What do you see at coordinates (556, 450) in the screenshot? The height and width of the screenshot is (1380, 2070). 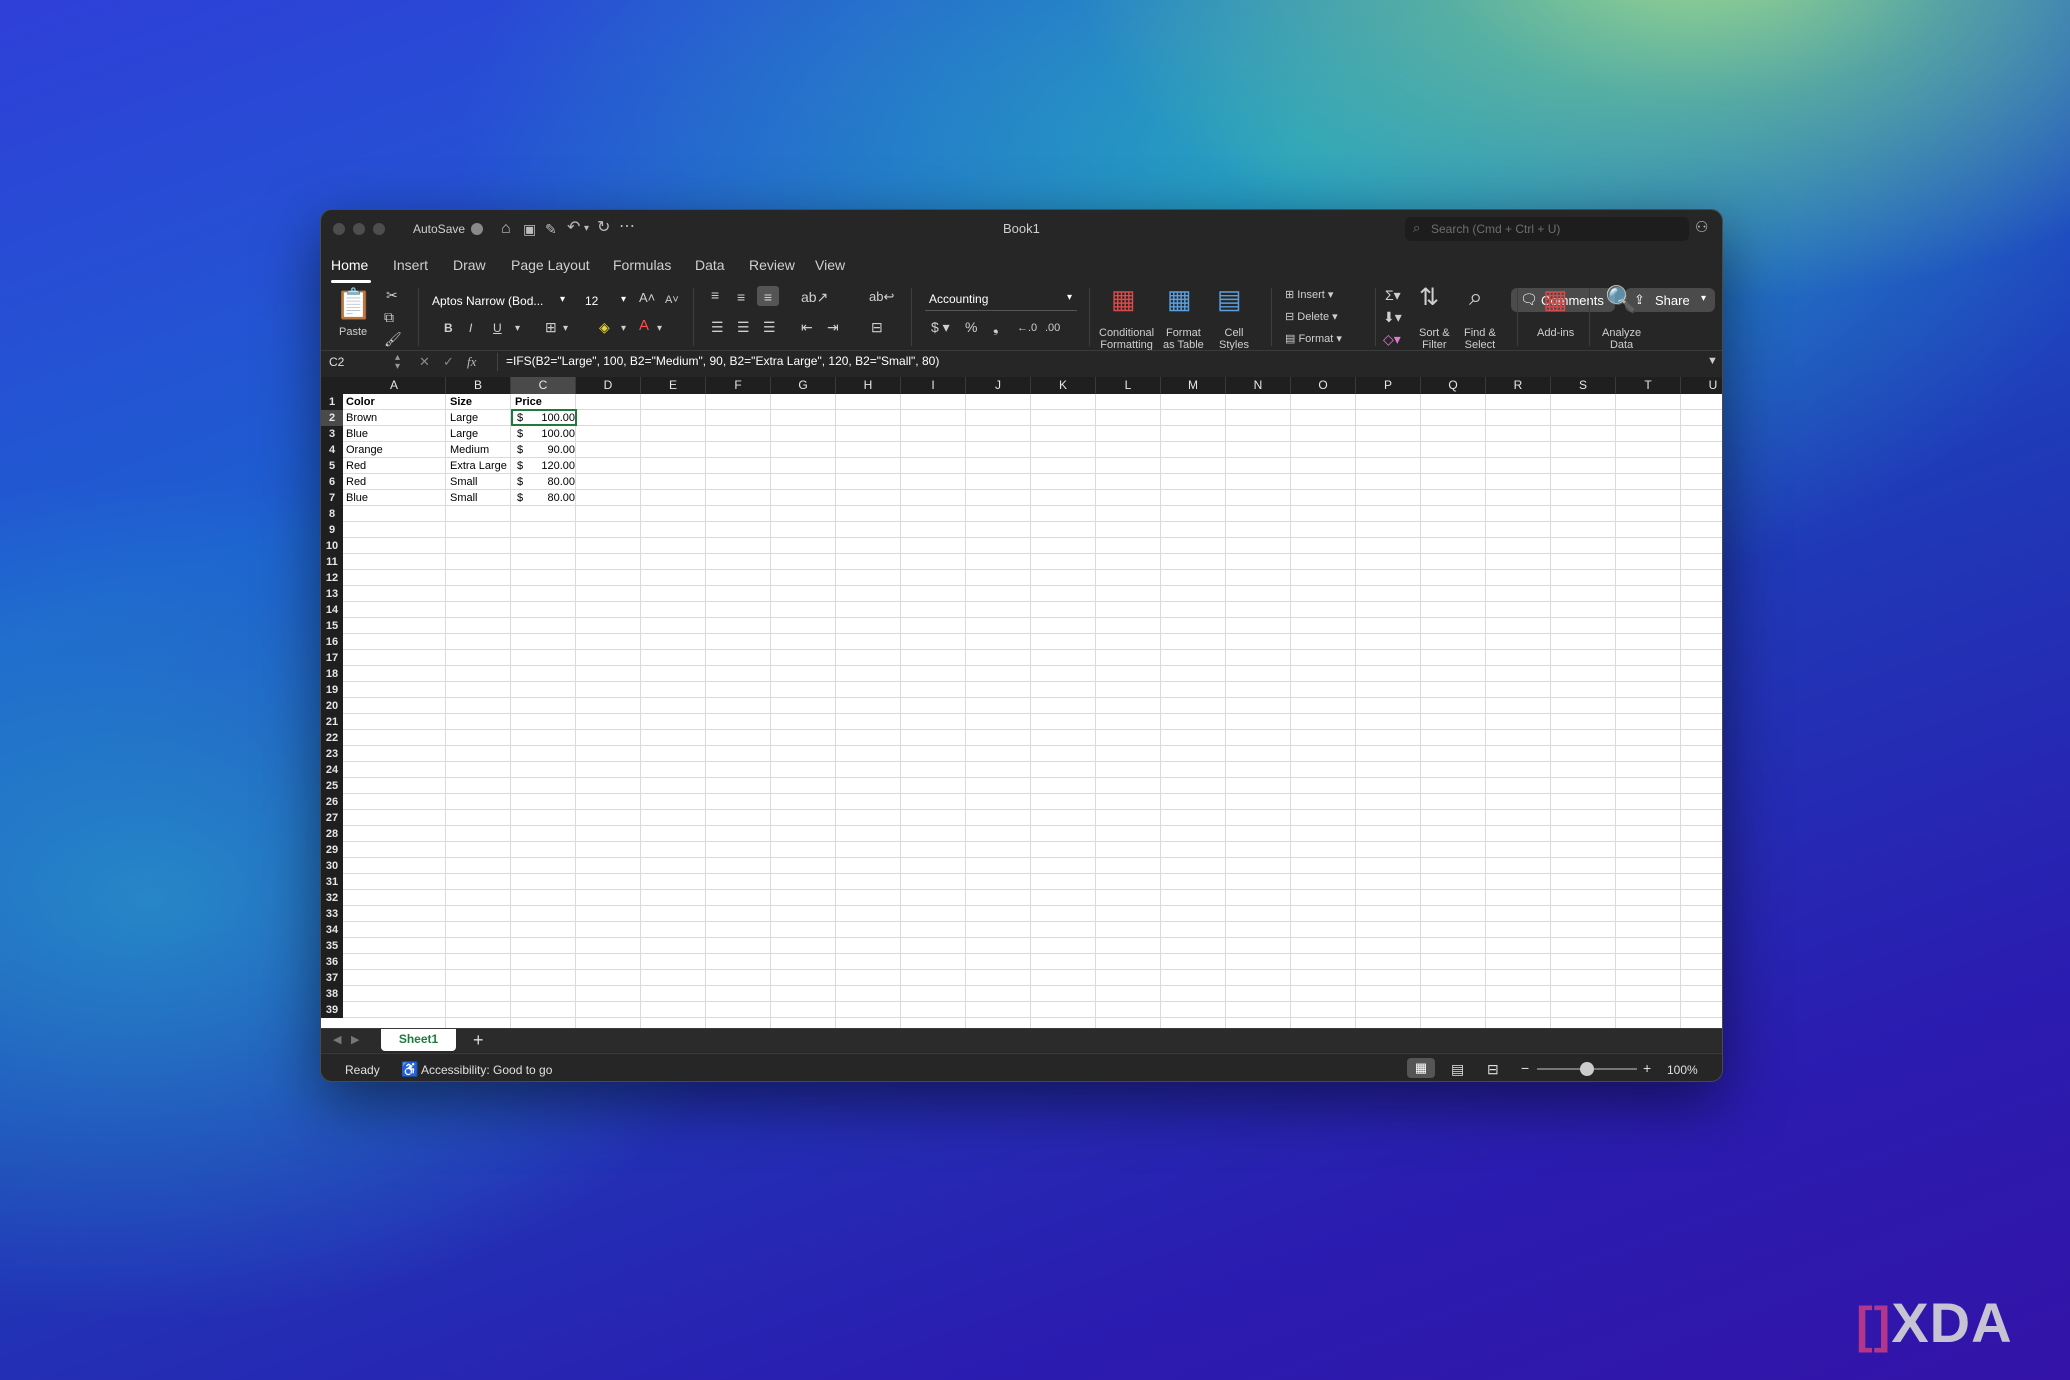 I see `cell-c4-value: 90.00` at bounding box center [556, 450].